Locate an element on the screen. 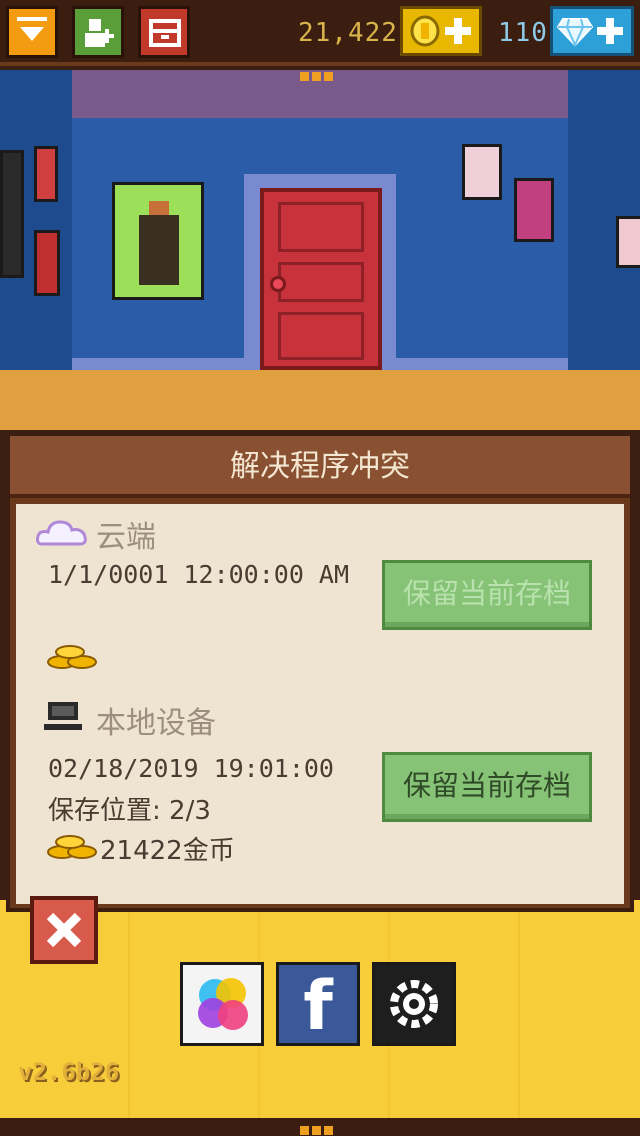 The image size is (640, 1136). game-center-button is located at coordinates (222, 1004).